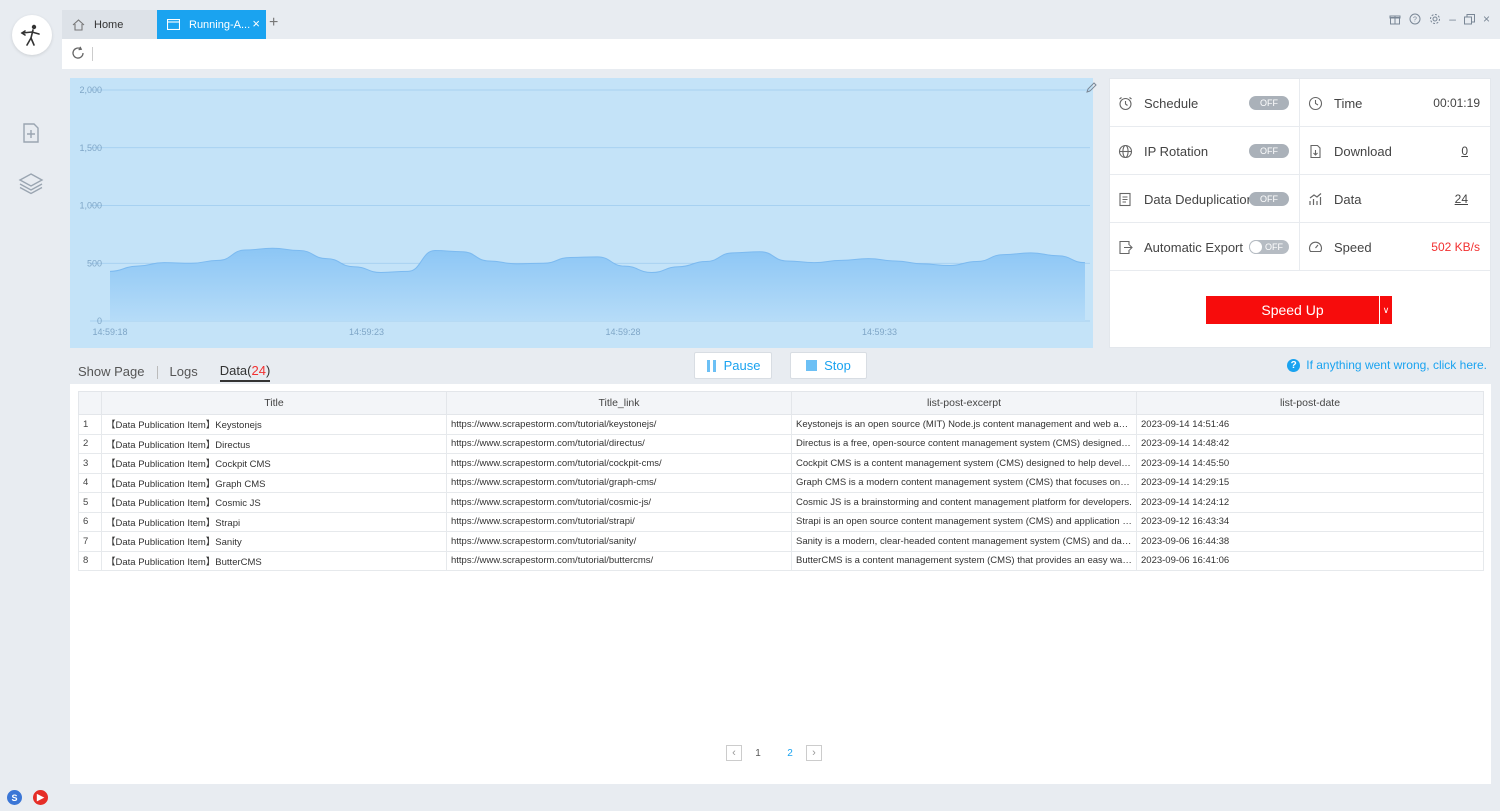 The height and width of the screenshot is (811, 1500). Describe the element at coordinates (256, 23) in the screenshot. I see `tab-close-icon: ×` at that location.